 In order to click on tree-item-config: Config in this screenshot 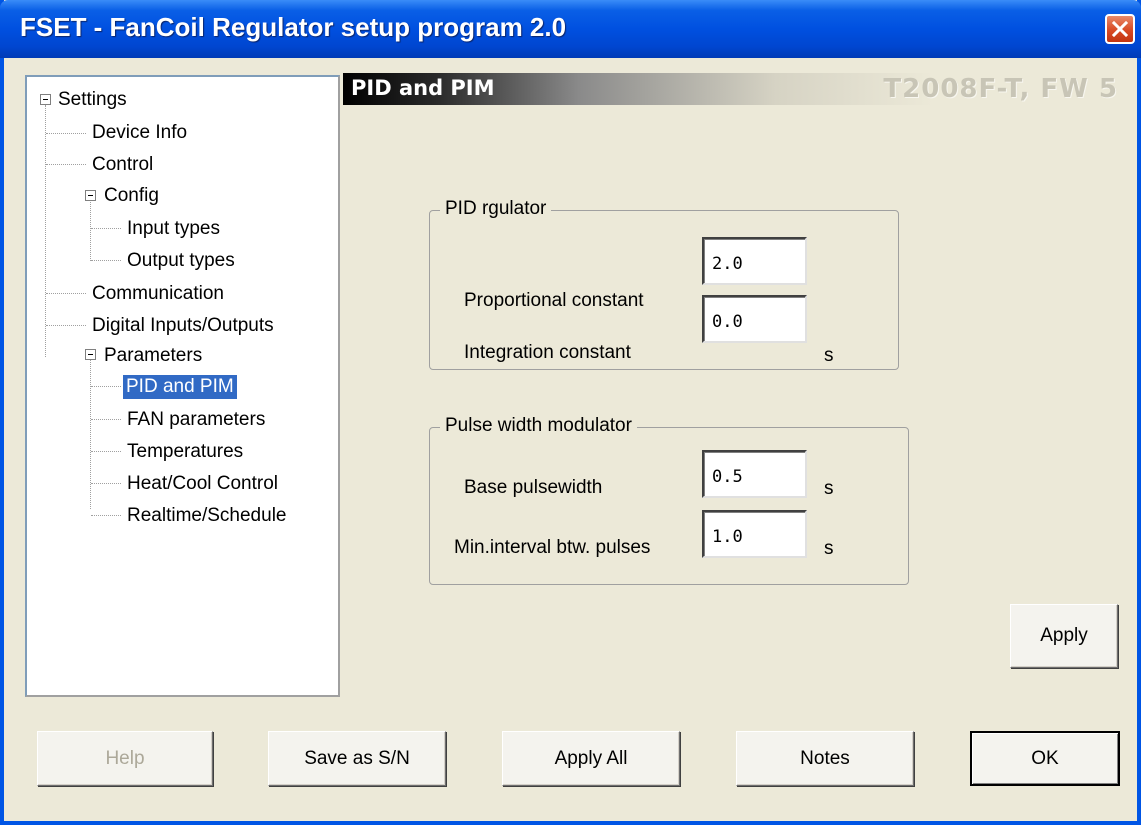, I will do `click(131, 196)`.